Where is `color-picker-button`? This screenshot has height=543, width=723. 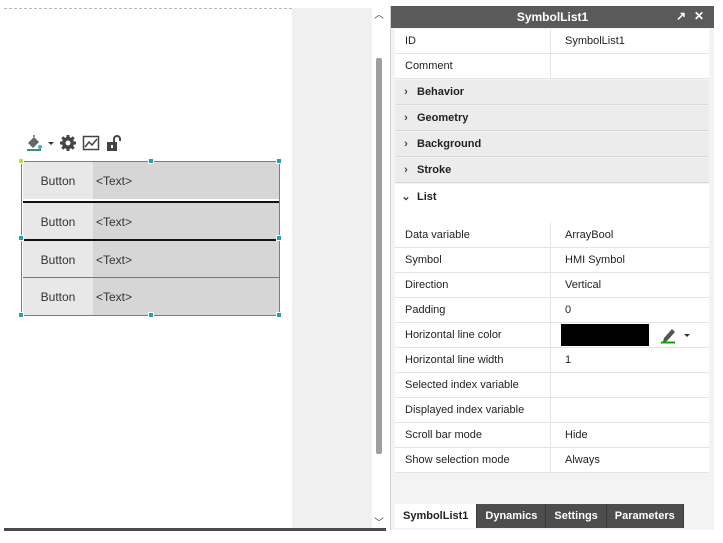
color-picker-button is located at coordinates (675, 335).